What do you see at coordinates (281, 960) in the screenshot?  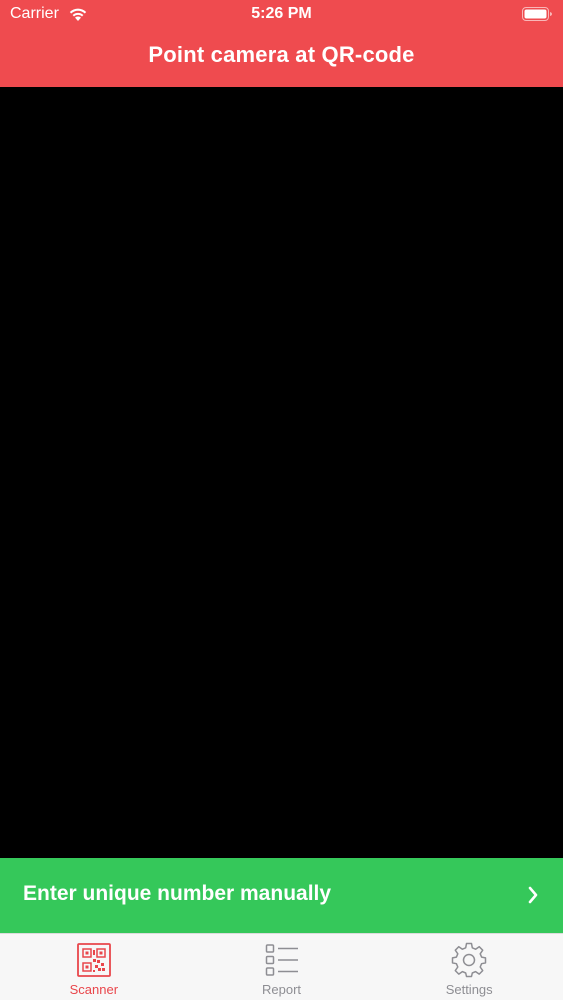 I see `list-icon` at bounding box center [281, 960].